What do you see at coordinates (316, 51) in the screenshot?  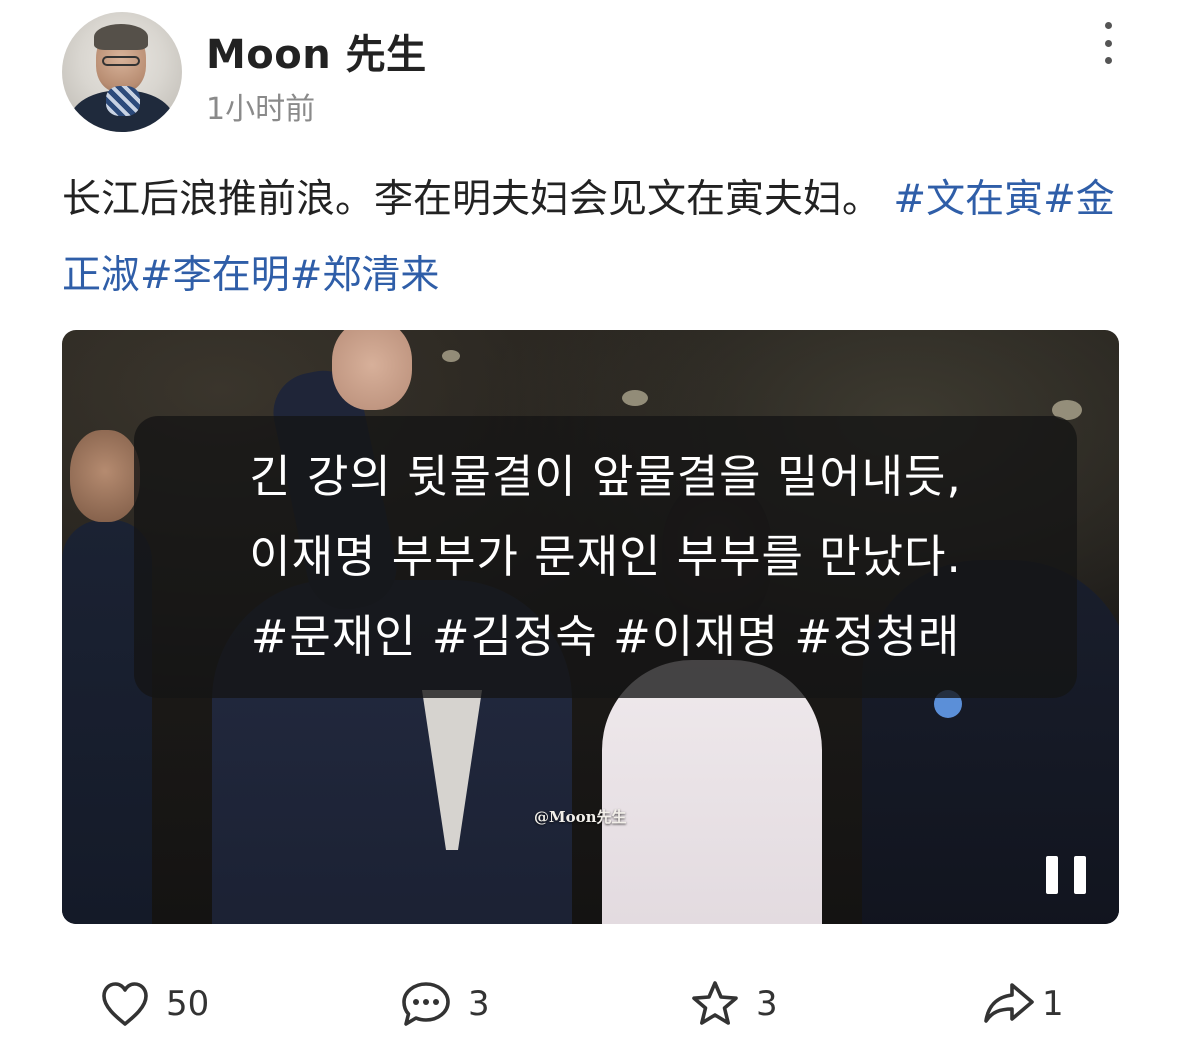 I see `author-name: Moon 先生` at bounding box center [316, 51].